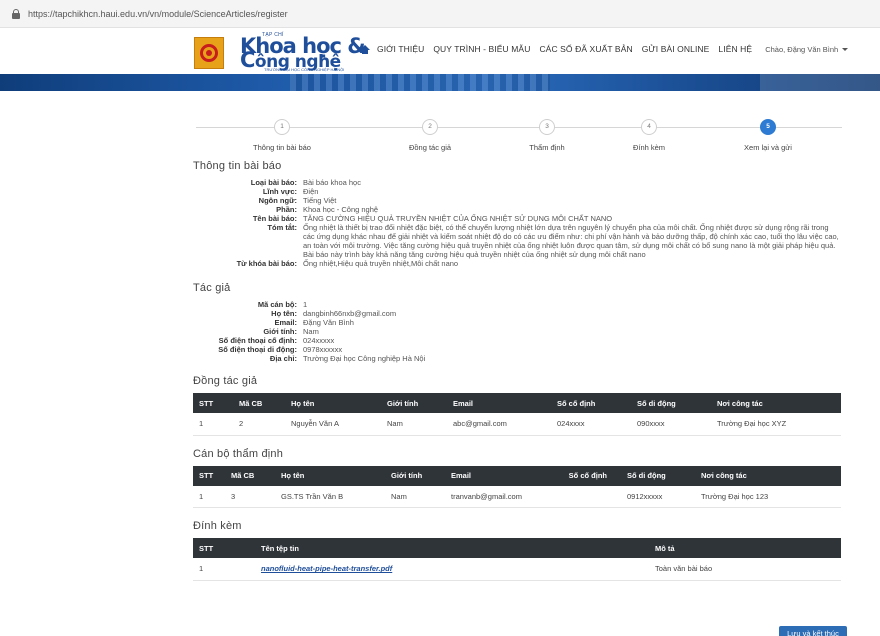 The image size is (880, 636). Describe the element at coordinates (238, 453) in the screenshot. I see `reviewers-section-title: Cán bộ thẩm định` at that location.